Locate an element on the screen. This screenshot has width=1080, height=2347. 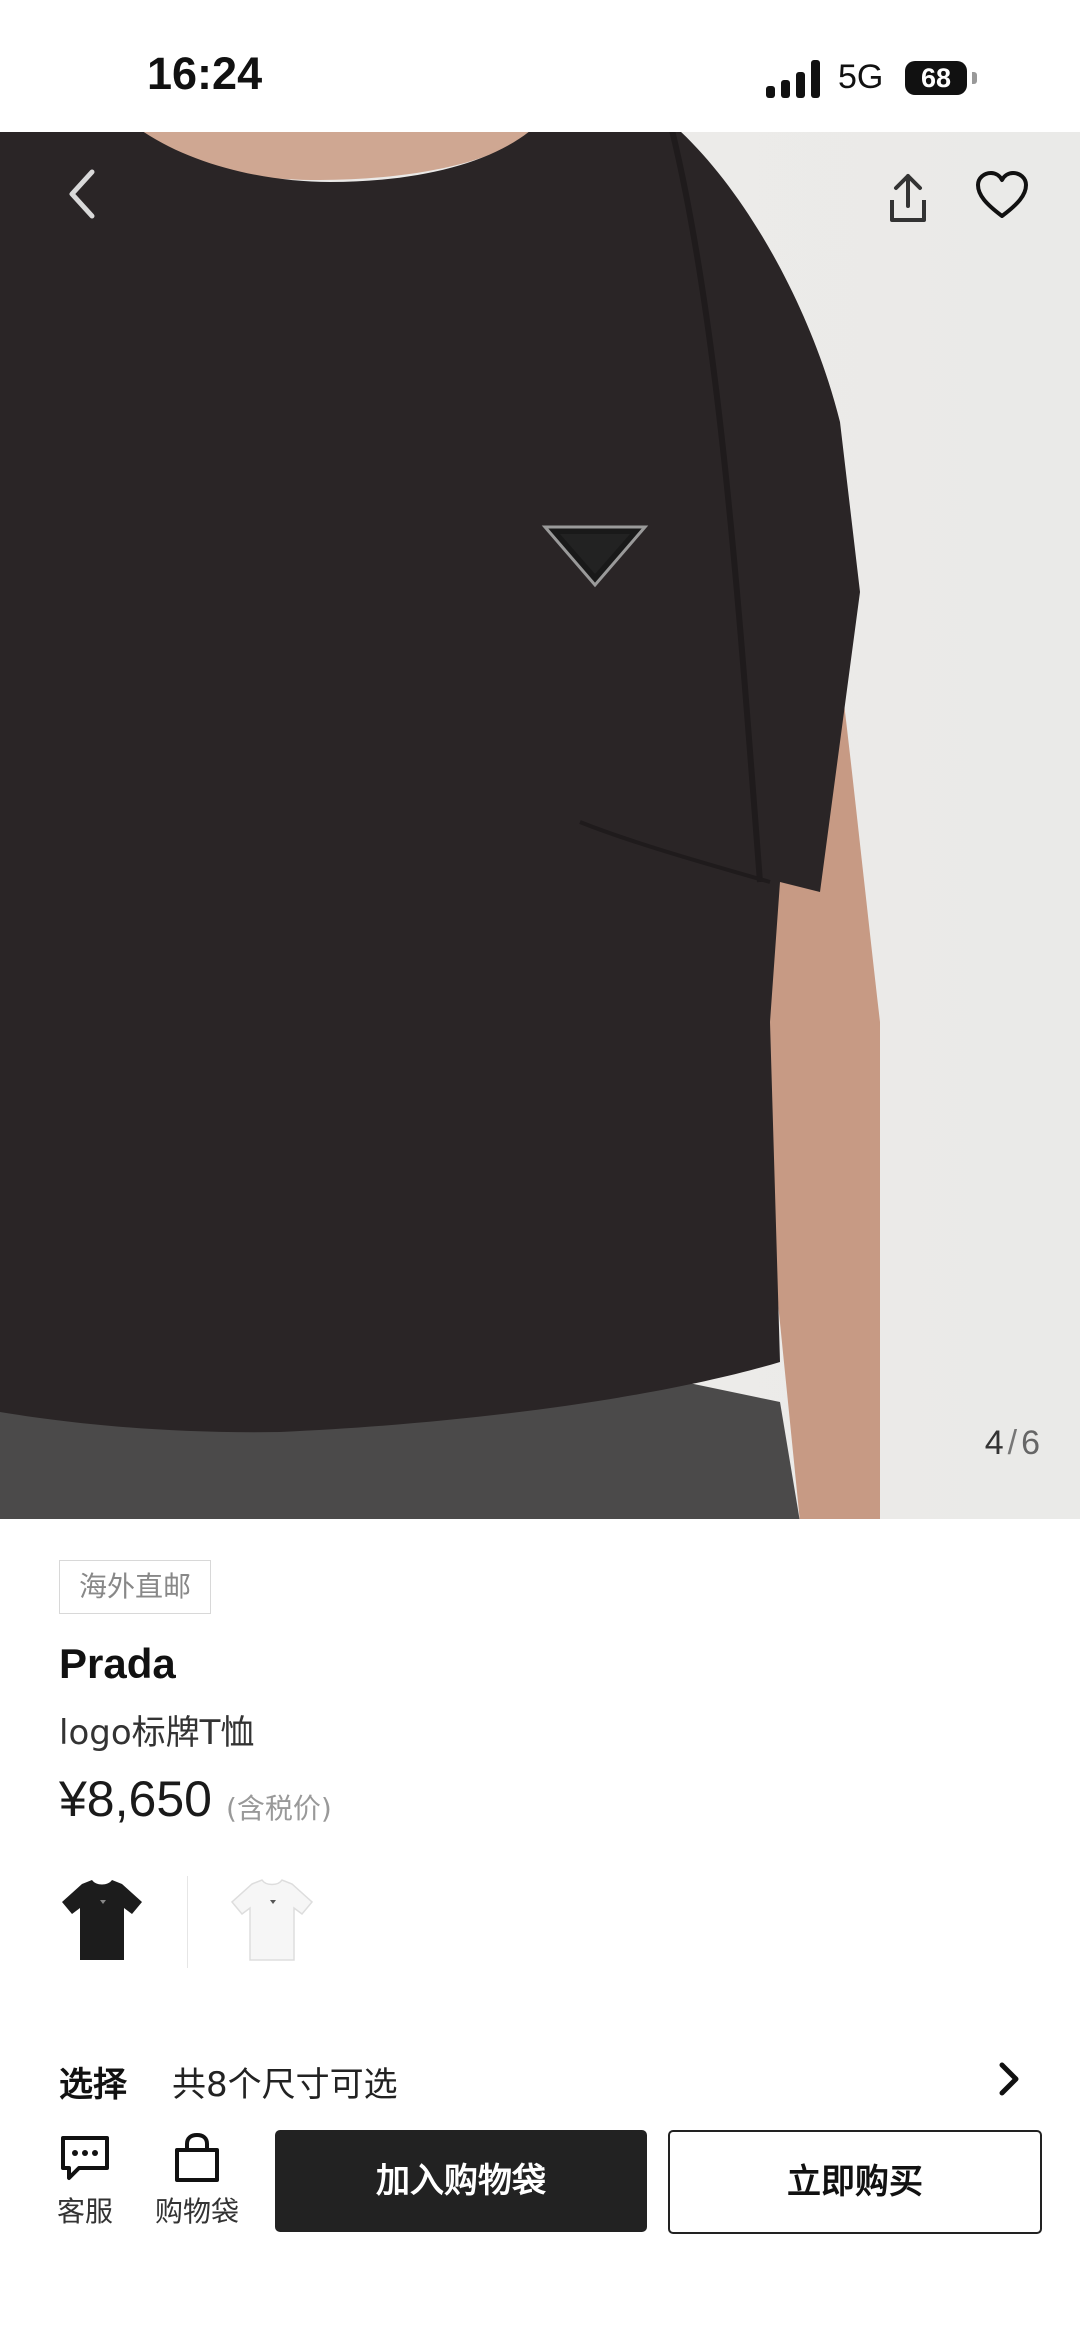
product-price: ¥8,650 is located at coordinates (135, 1799).